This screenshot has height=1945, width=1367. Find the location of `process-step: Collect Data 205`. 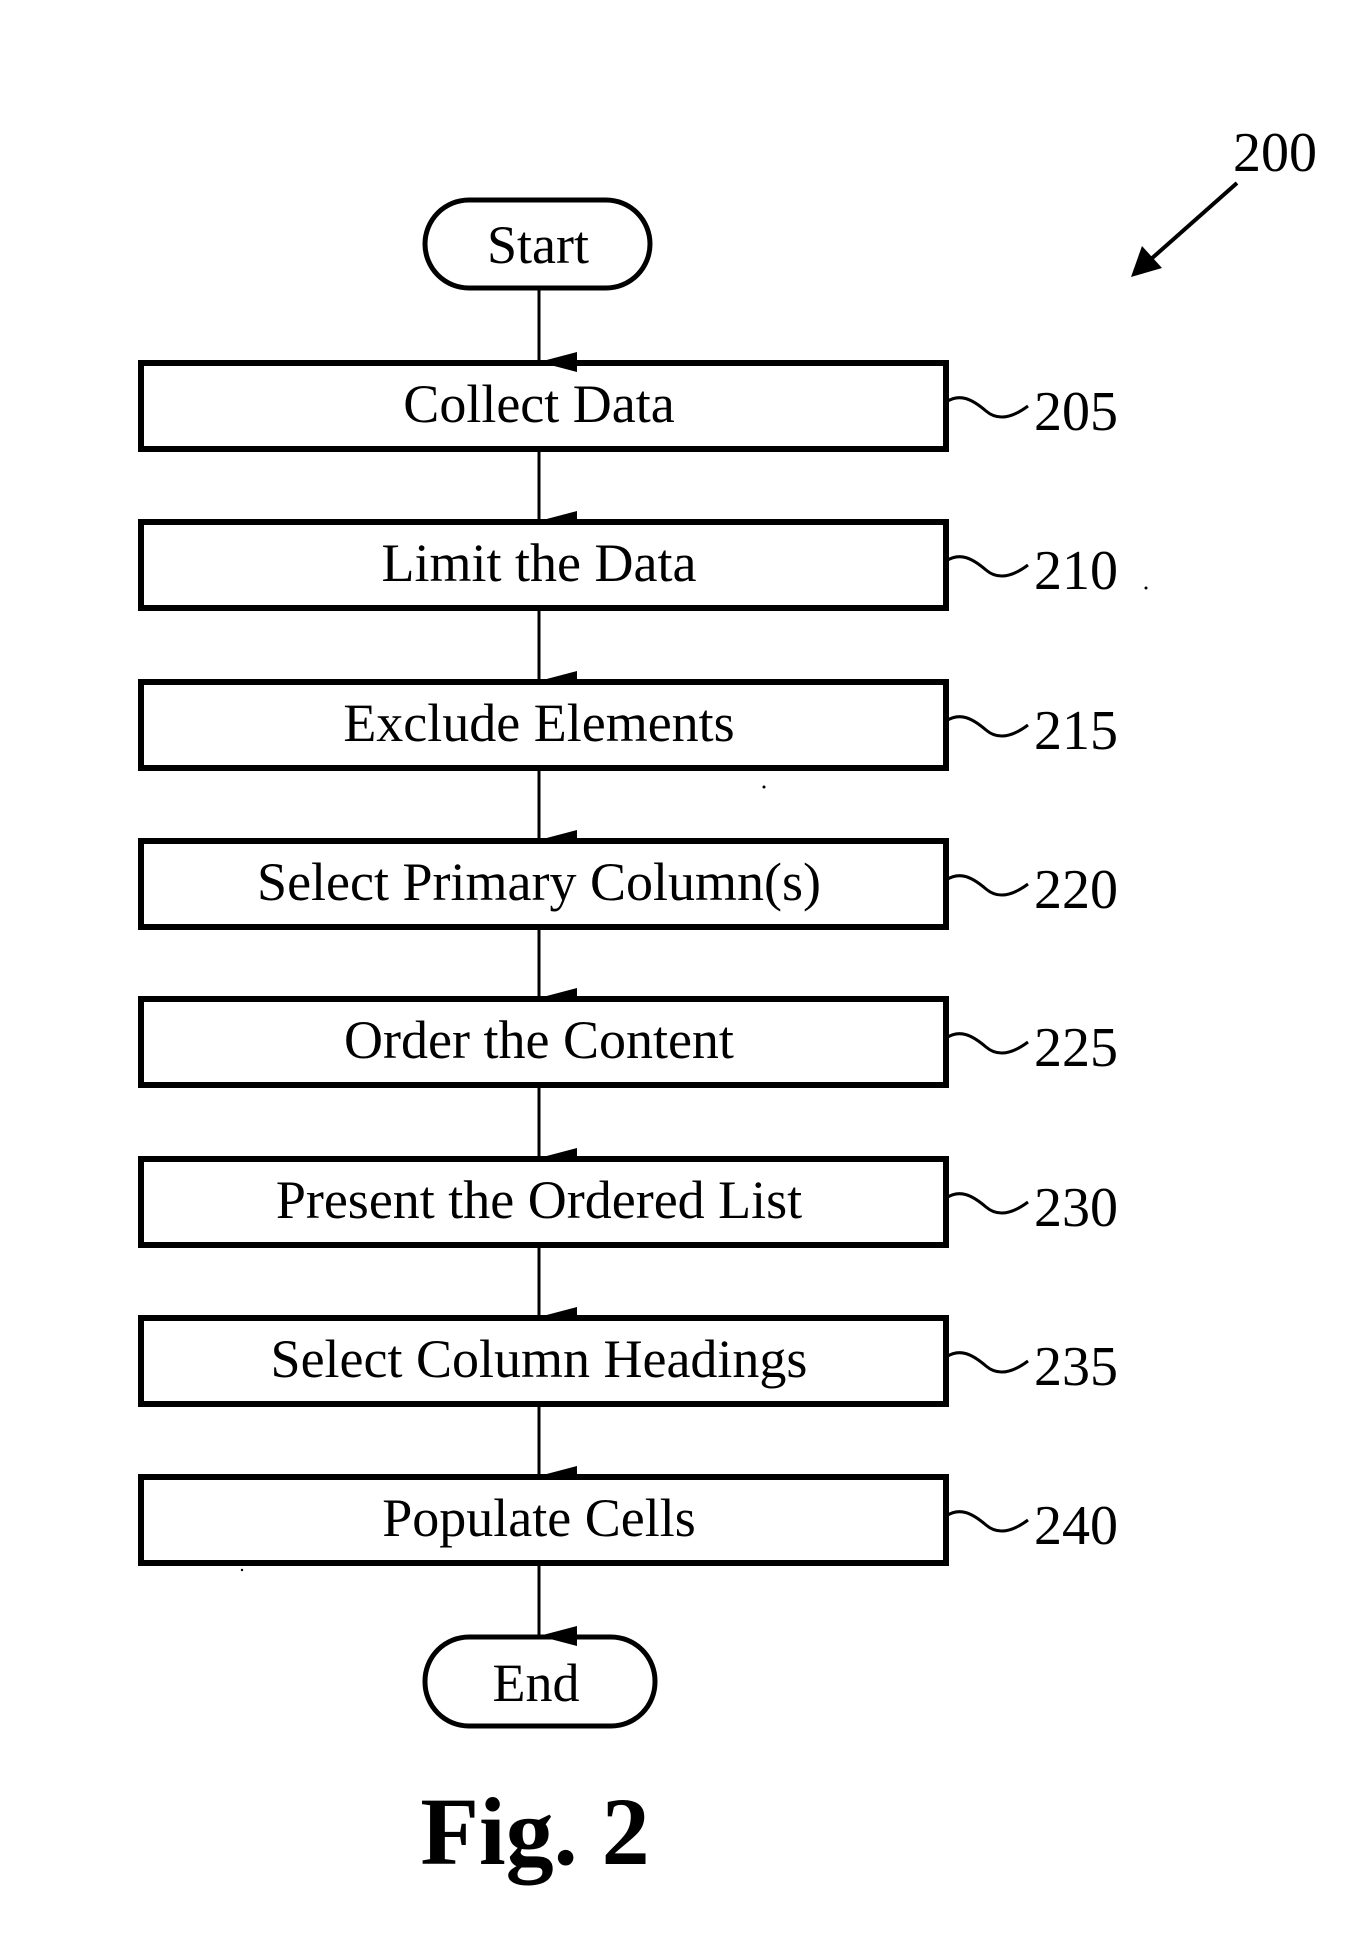

process-step: Collect Data 205 is located at coordinates (628, 406).